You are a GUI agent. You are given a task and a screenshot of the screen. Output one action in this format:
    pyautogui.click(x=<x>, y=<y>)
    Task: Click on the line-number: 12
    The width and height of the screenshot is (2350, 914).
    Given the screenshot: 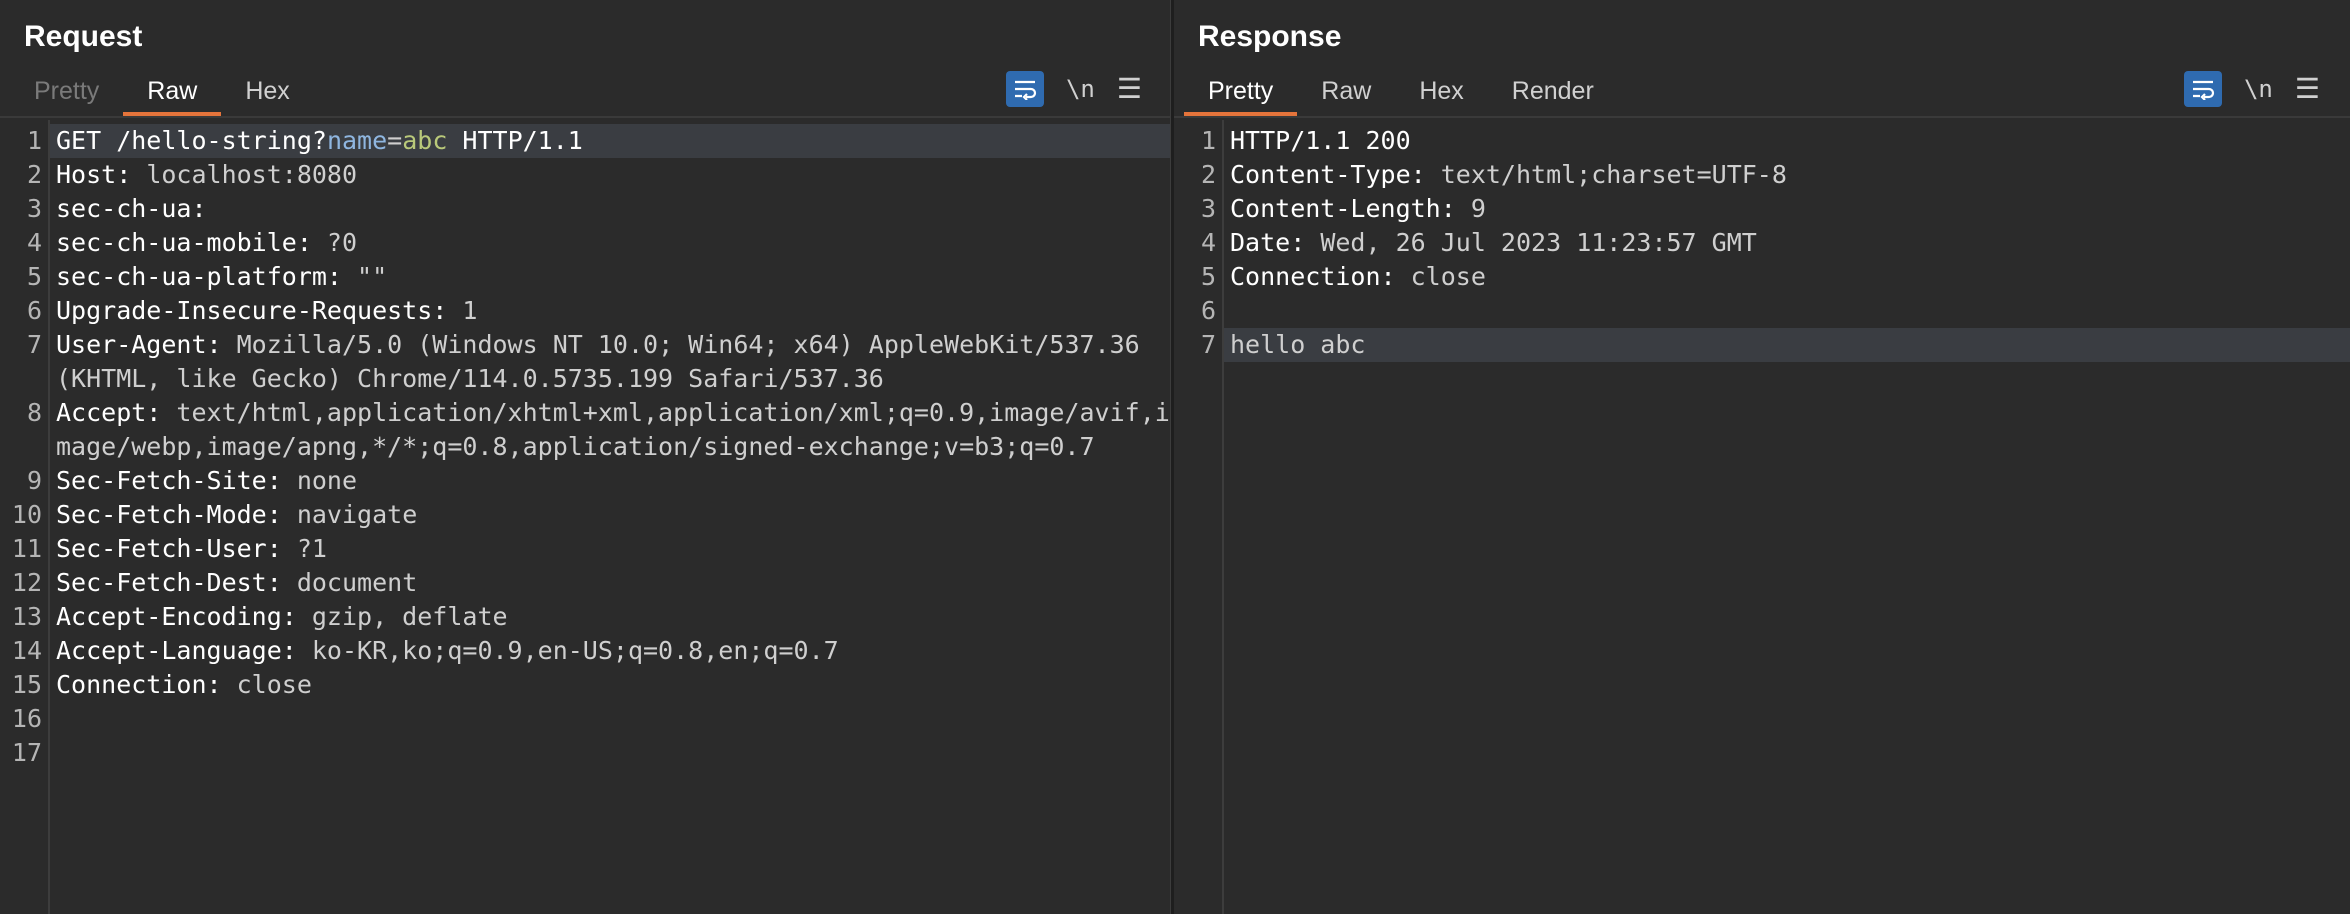 What is the action you would take?
    pyautogui.click(x=26, y=582)
    